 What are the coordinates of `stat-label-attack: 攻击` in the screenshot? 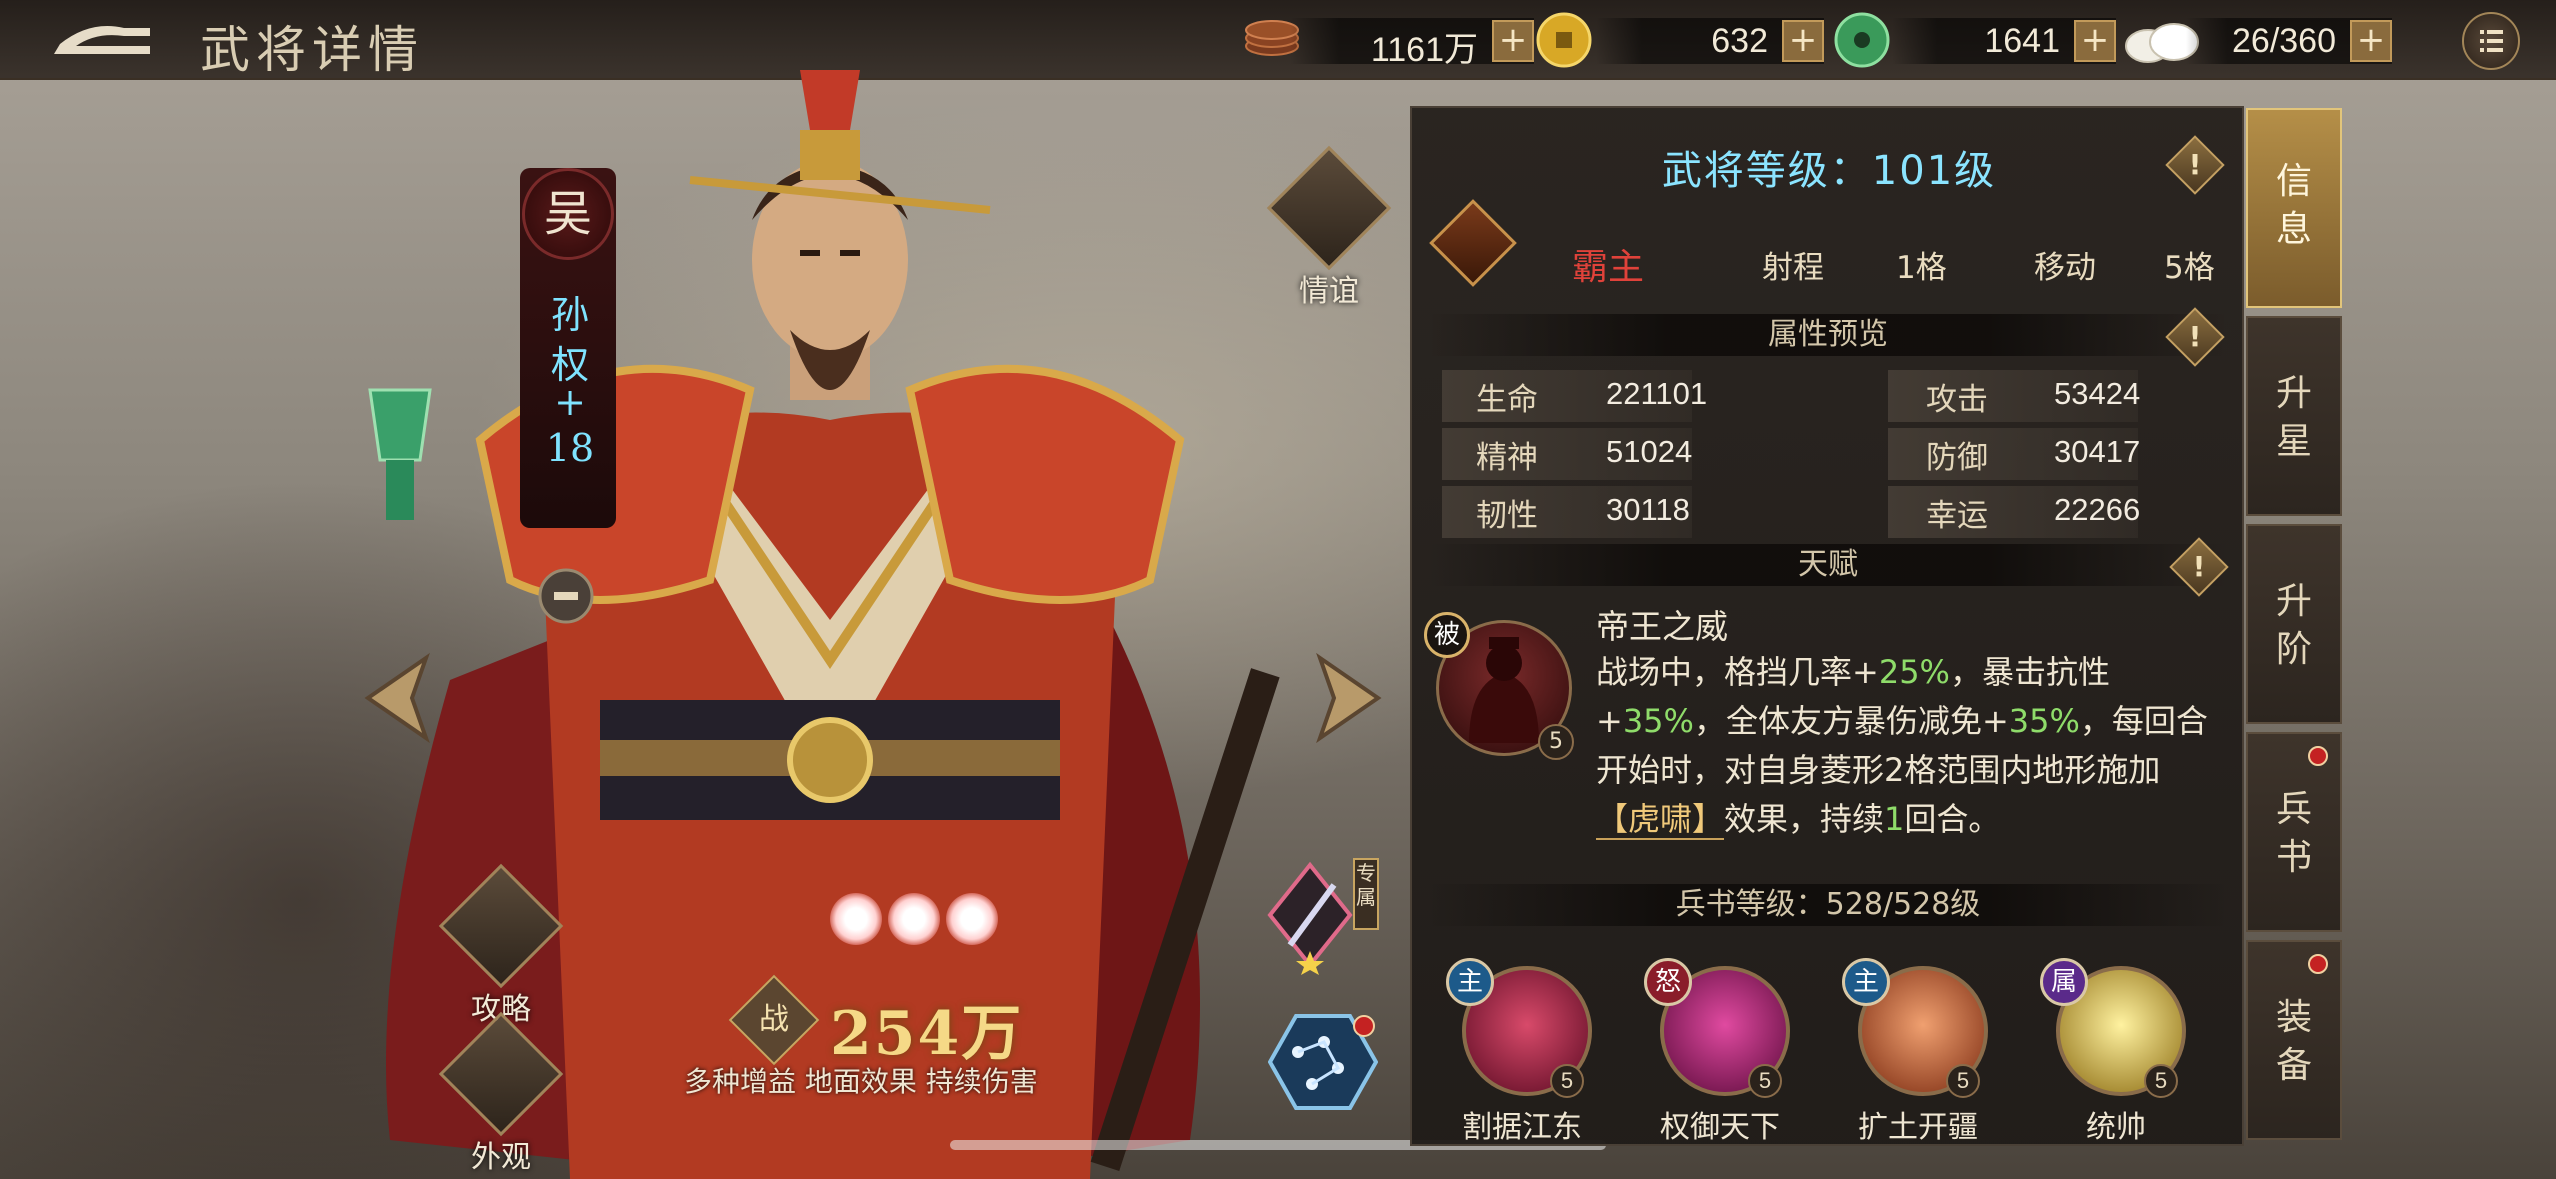 It's located at (1957, 400).